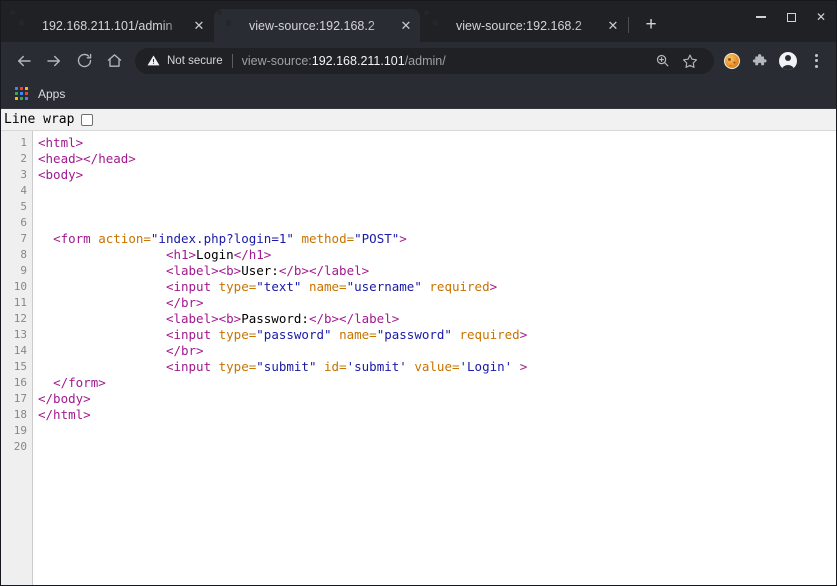 The width and height of the screenshot is (837, 586). Describe the element at coordinates (232, 60) in the screenshot. I see `omnibox-divider` at that location.